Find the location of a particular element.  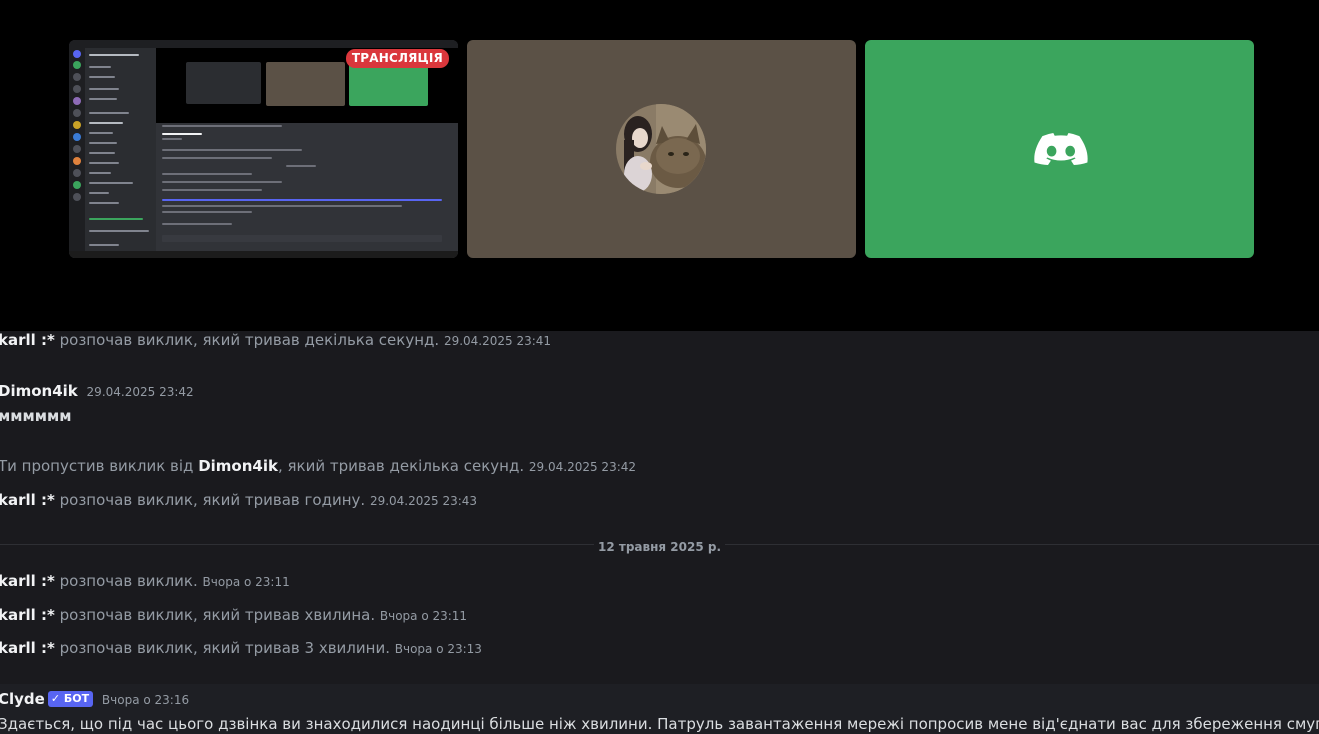

check-icon: ✓ is located at coordinates (57, 698).